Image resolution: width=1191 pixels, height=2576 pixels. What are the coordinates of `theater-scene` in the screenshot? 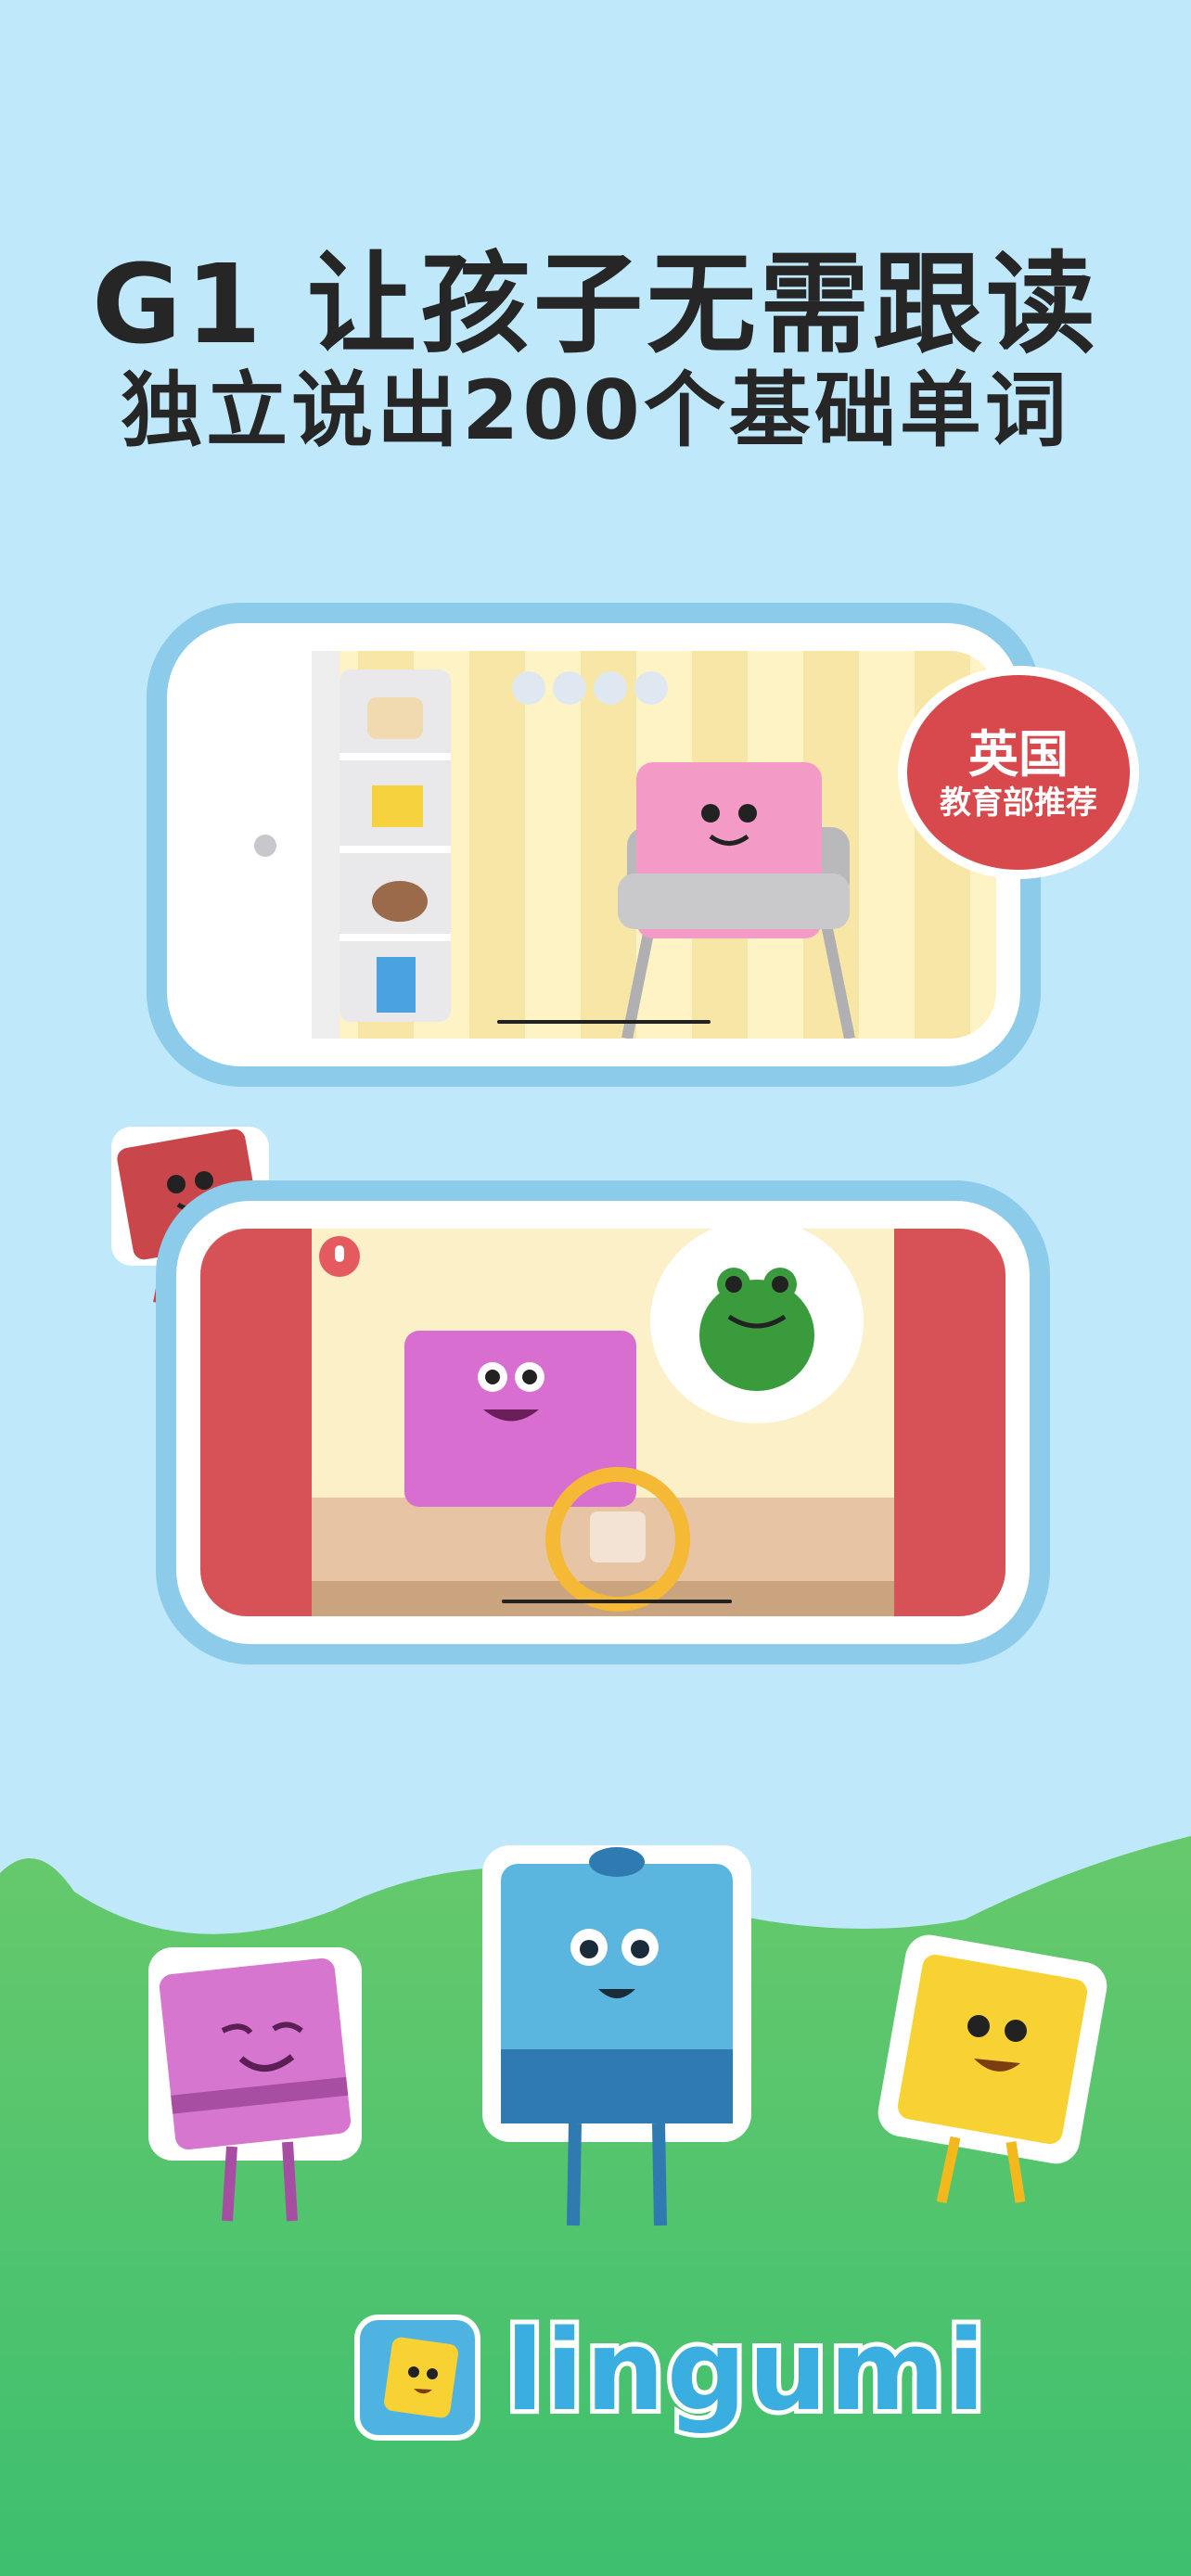 It's located at (602, 1423).